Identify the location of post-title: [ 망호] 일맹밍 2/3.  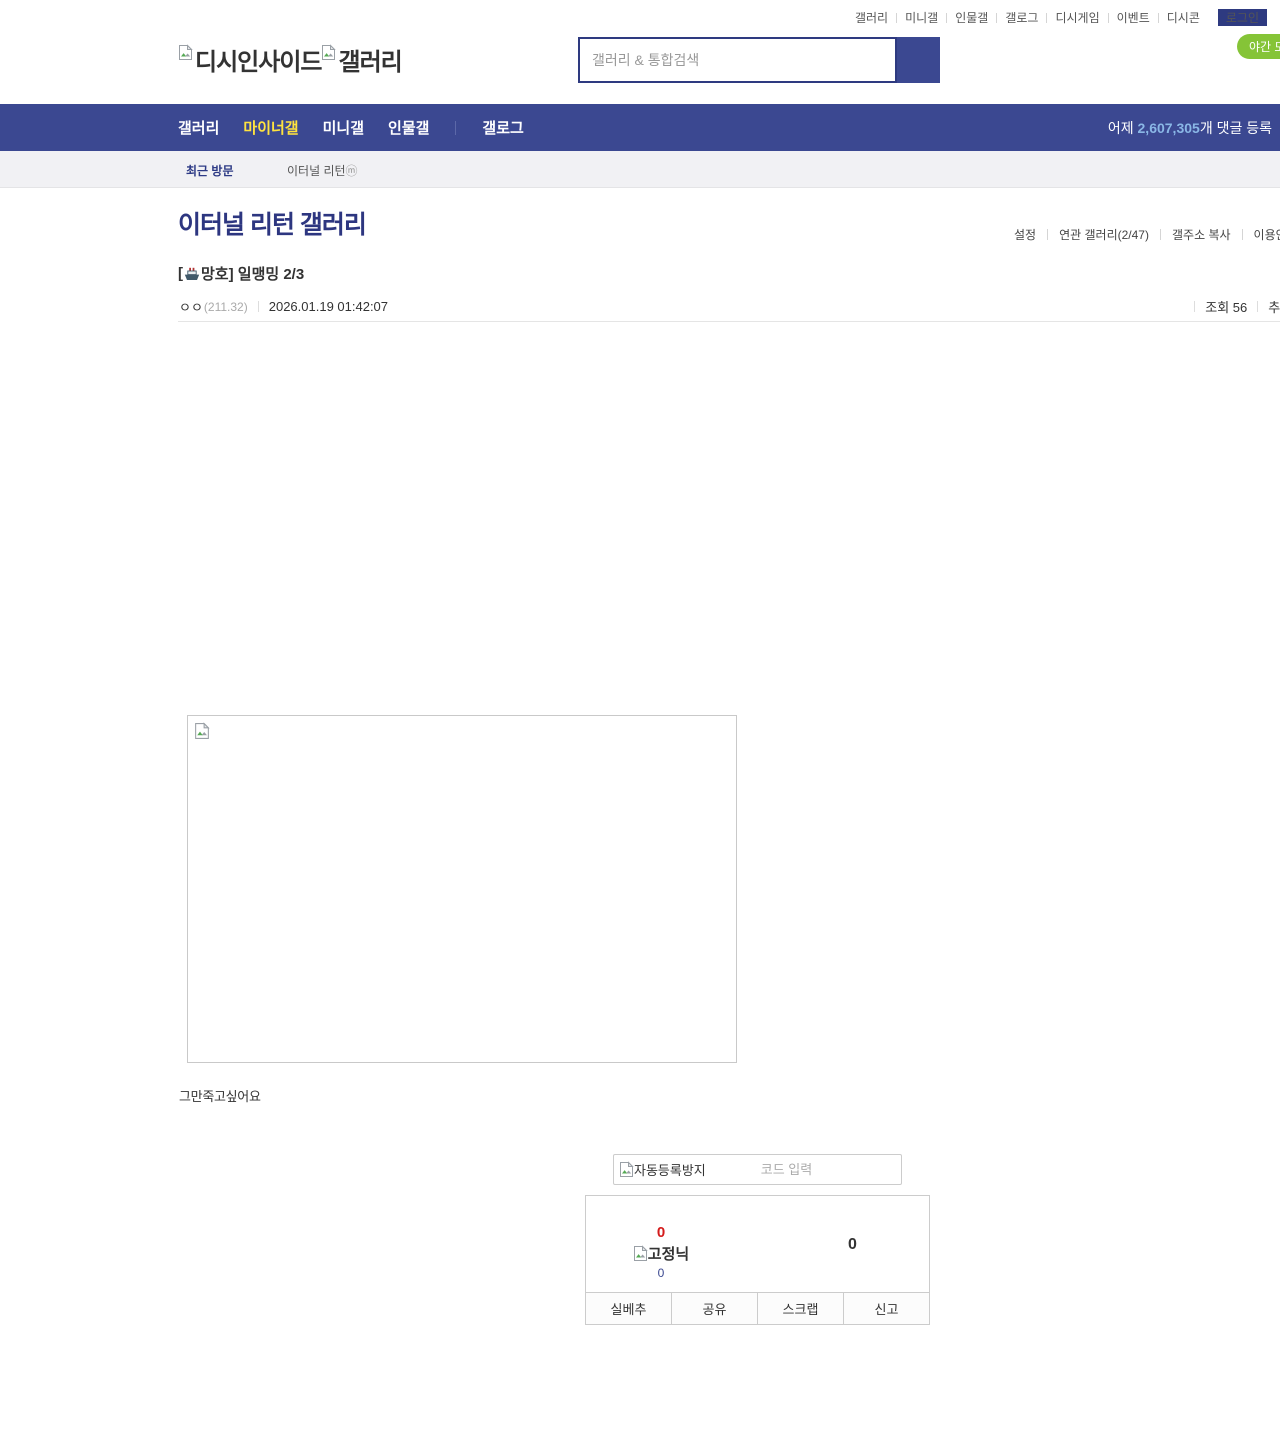
(729, 273).